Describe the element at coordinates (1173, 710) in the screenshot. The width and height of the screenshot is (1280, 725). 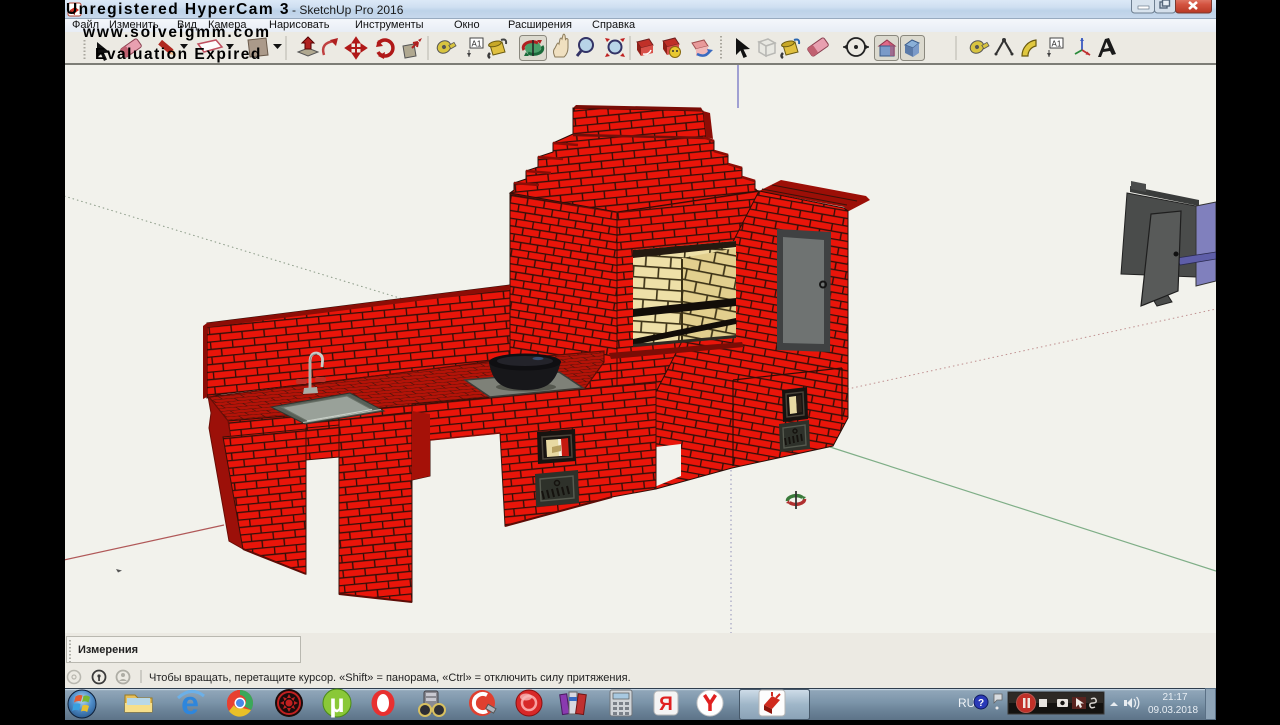
I see `svg-text: 09.03.2018` at that location.